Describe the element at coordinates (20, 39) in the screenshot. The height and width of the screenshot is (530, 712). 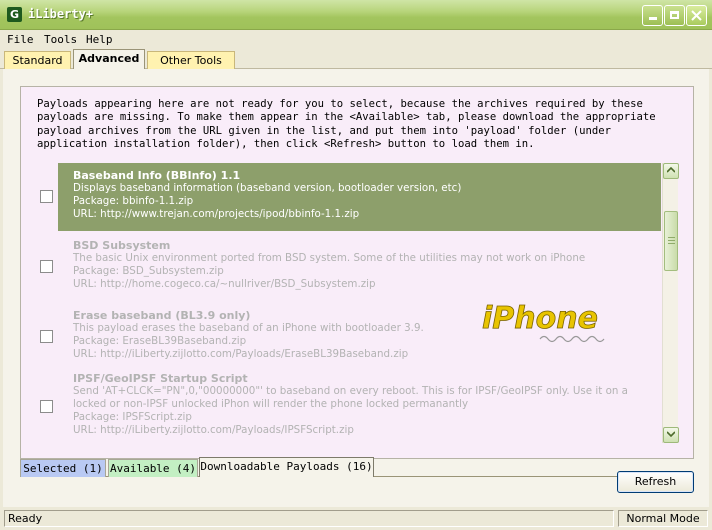
I see `menu-file: File` at that location.